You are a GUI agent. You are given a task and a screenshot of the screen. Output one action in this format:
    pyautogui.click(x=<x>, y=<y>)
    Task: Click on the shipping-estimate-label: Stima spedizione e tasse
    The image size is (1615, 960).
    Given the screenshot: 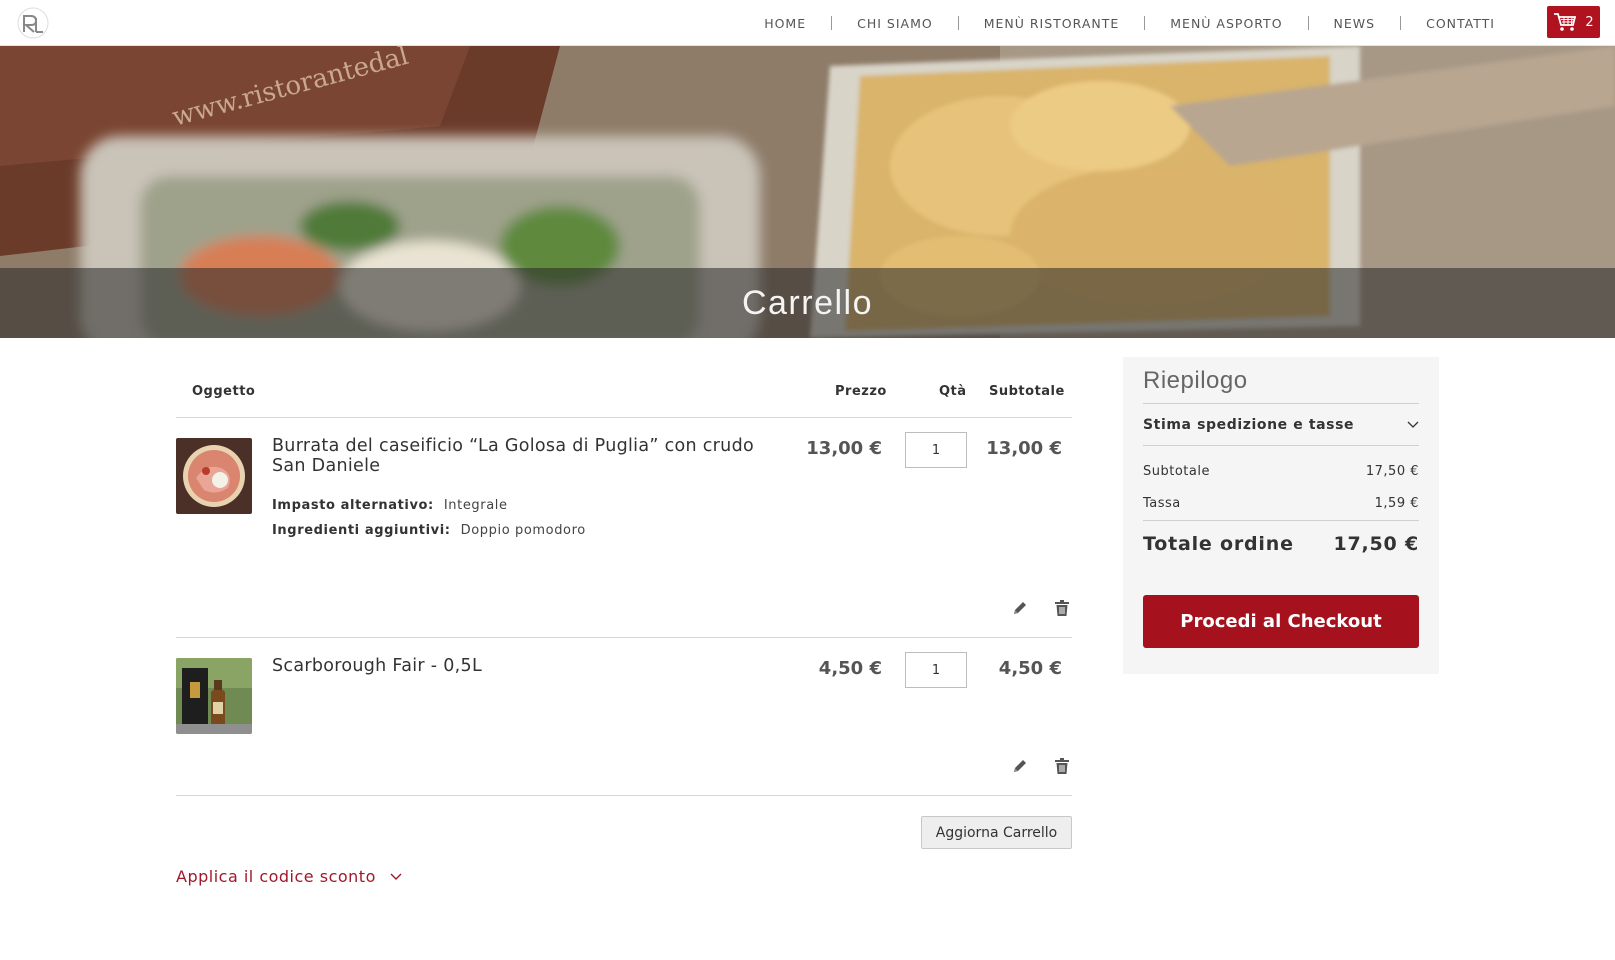 What is the action you would take?
    pyautogui.click(x=1249, y=424)
    